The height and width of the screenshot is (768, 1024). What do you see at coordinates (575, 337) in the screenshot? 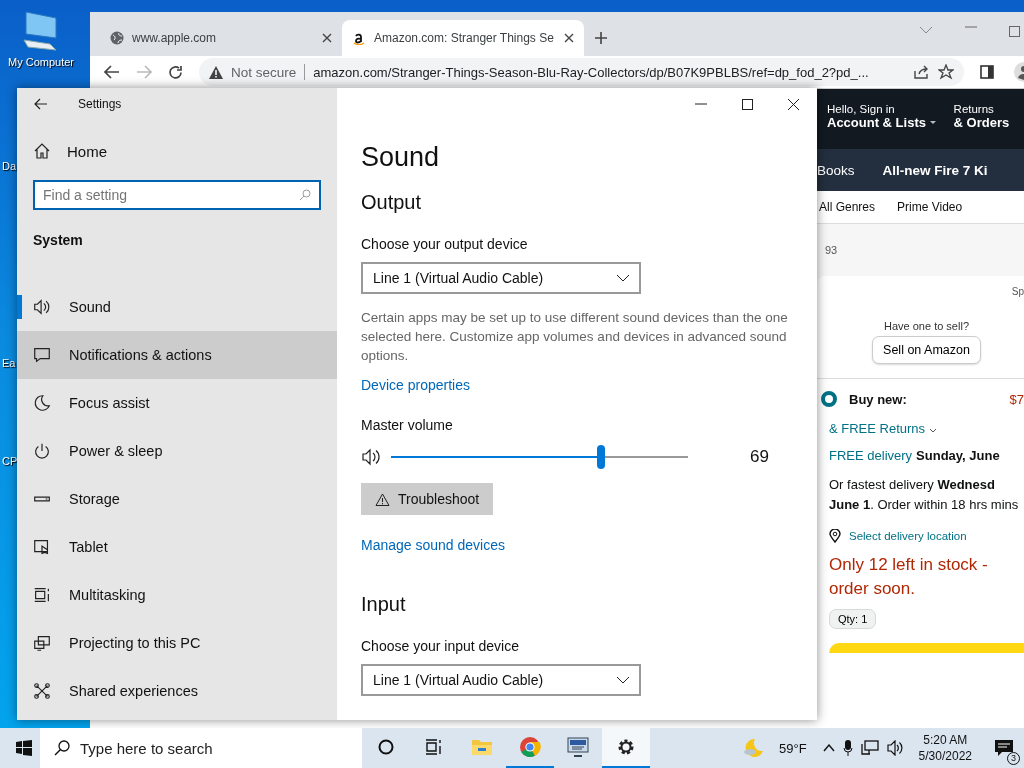
I see `description-text: Certain apps may be set up to use different sound devices than the one selected here. Customize app volumes and devices in advanced sound options.` at bounding box center [575, 337].